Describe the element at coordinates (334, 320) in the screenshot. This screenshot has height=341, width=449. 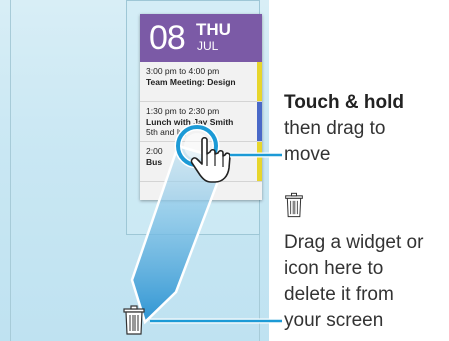
I see `instruction-drag-line4: your screen` at that location.